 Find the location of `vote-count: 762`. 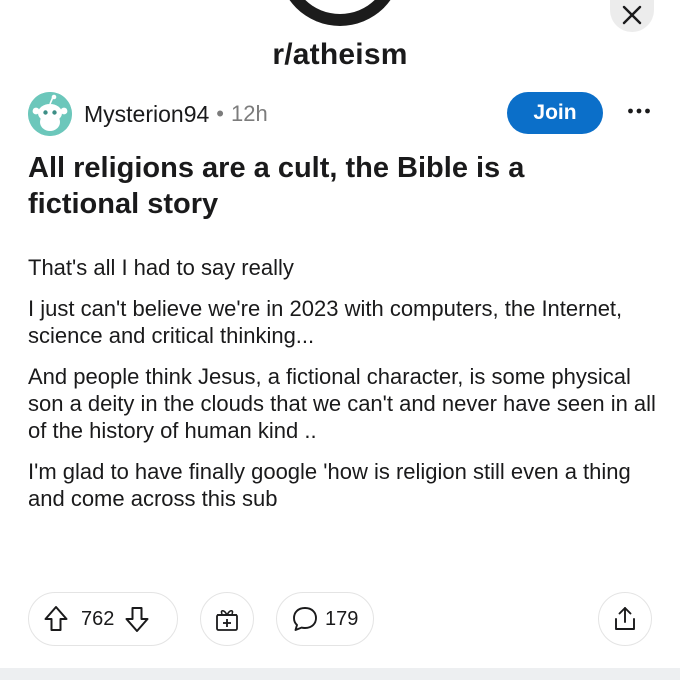

vote-count: 762 is located at coordinates (98, 618).